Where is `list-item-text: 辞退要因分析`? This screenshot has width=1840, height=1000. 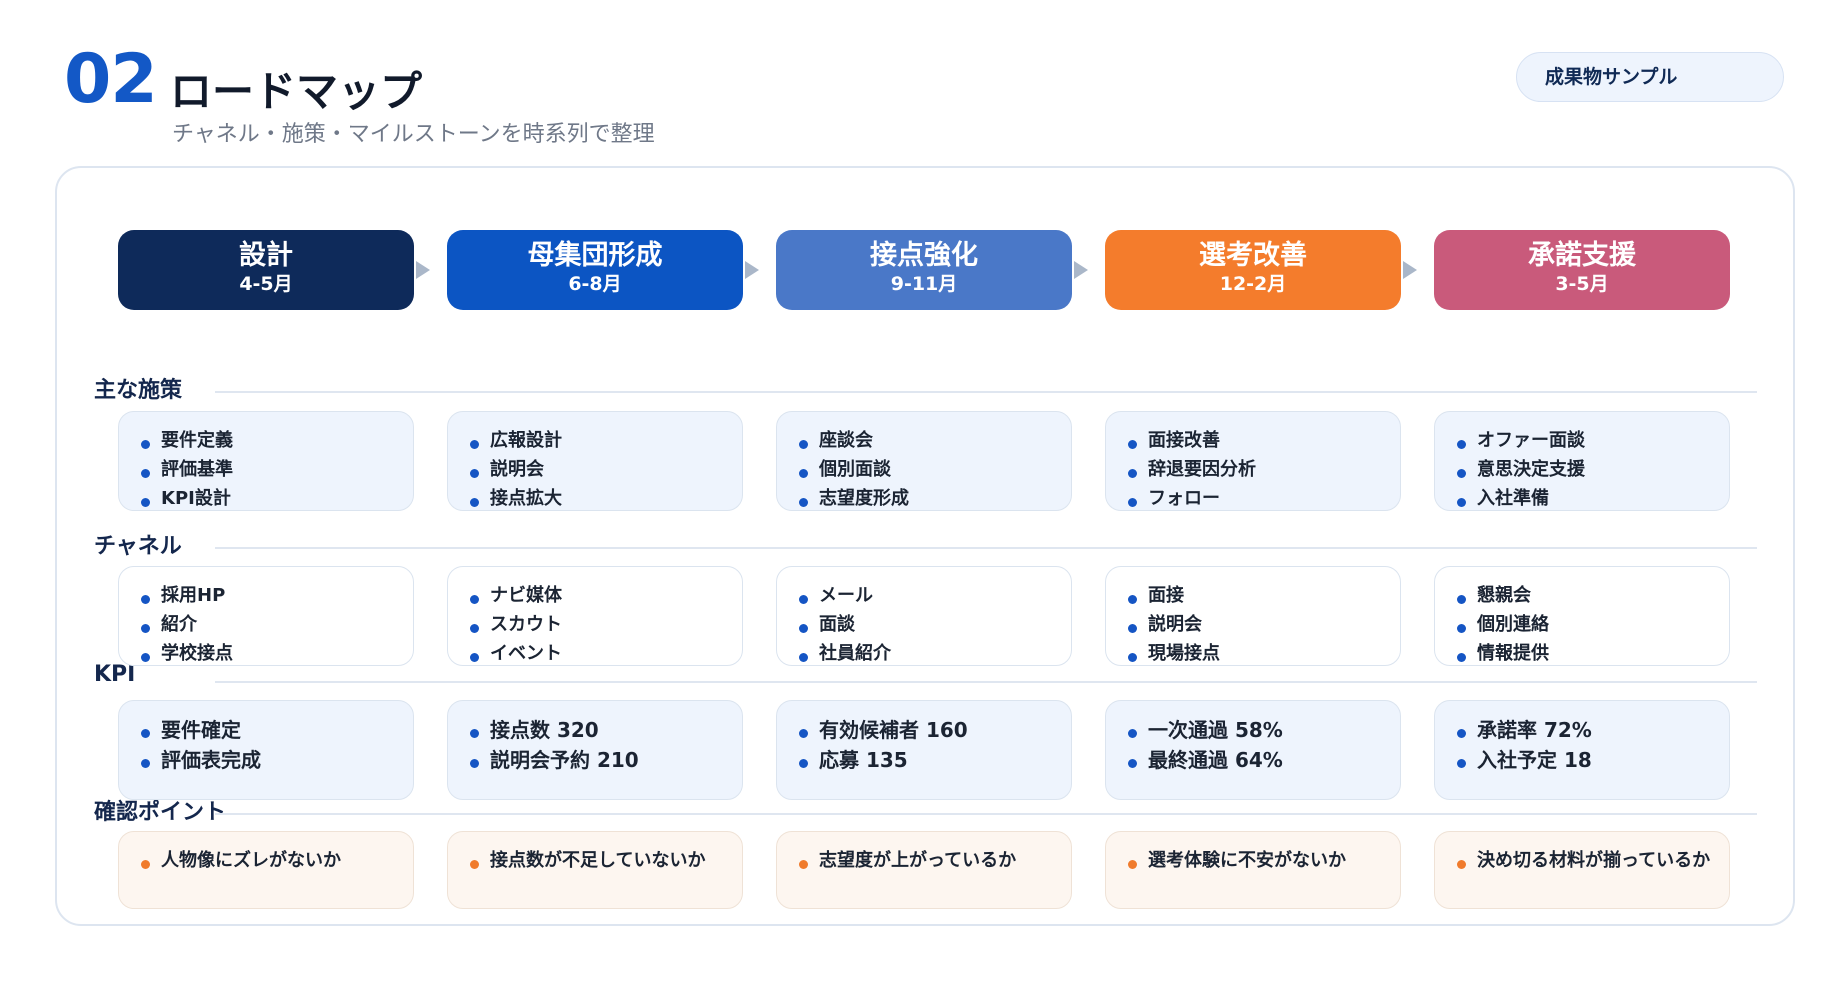 list-item-text: 辞退要因分析 is located at coordinates (1202, 469).